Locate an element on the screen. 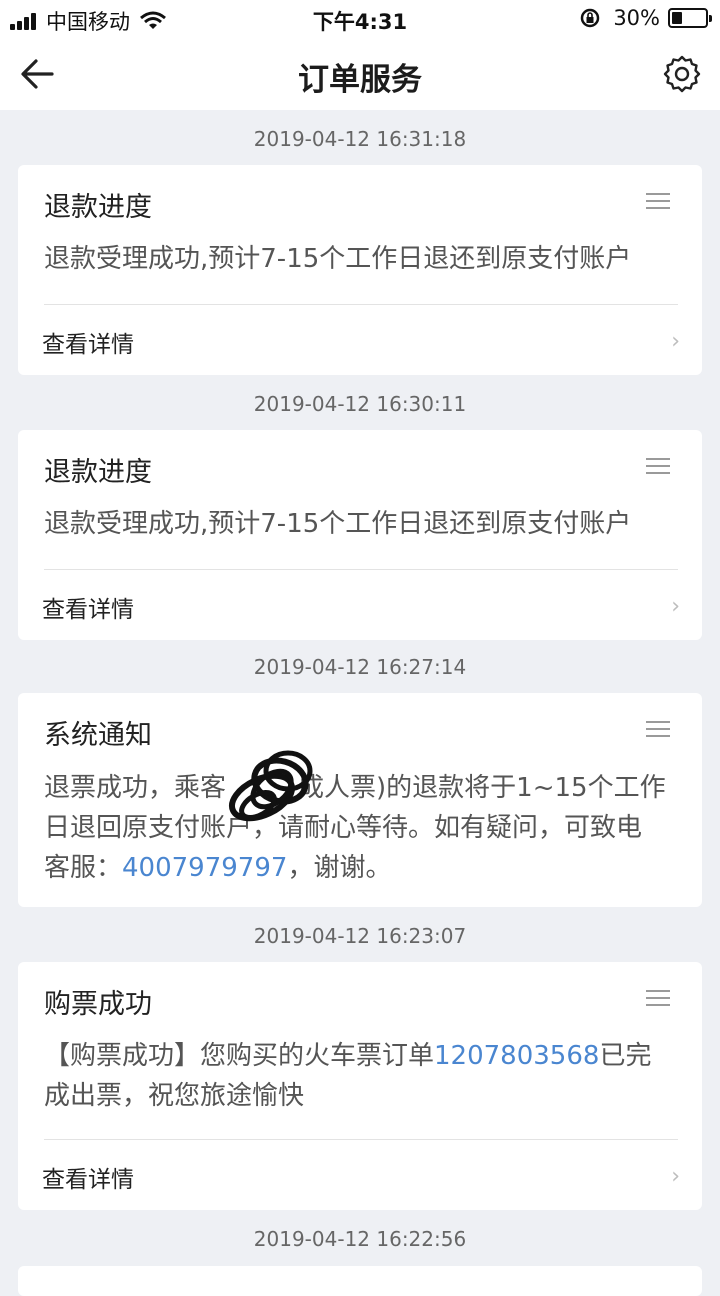  top-bar: 中国移动 下午4:31 30% 订单服务 is located at coordinates (360, 55).